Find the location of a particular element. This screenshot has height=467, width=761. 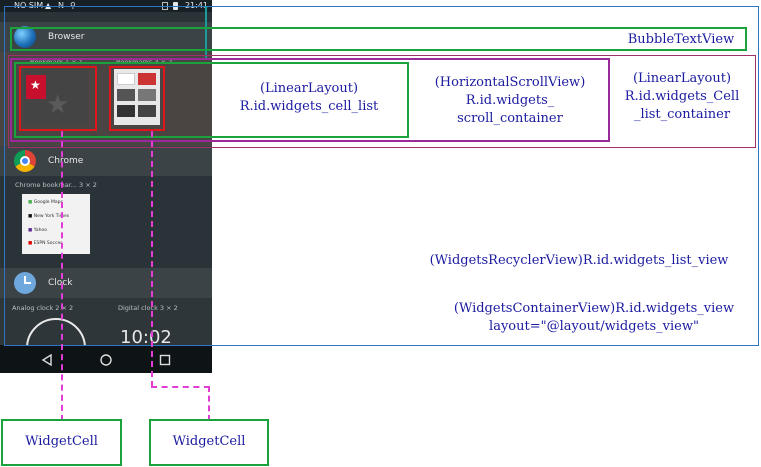

connector-line-right-drop is located at coordinates (209, 403).